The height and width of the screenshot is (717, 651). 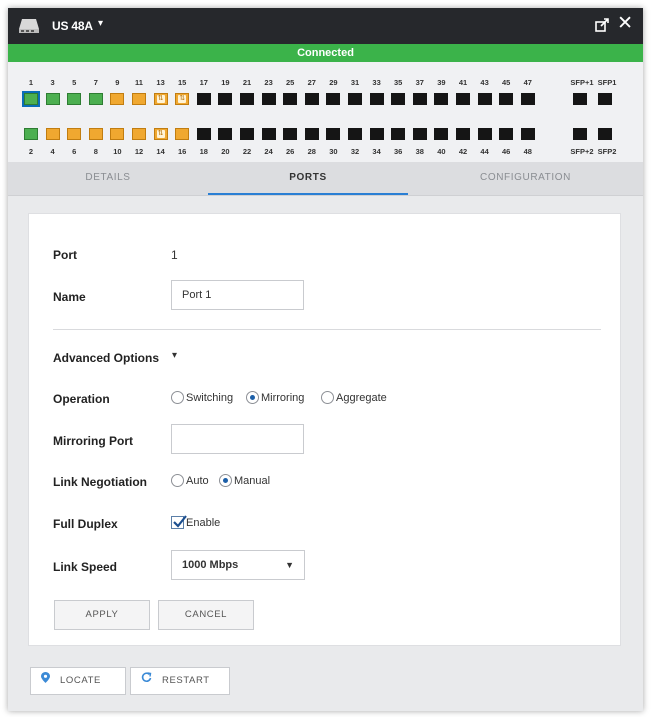 What do you see at coordinates (290, 99) in the screenshot?
I see `port-25-button` at bounding box center [290, 99].